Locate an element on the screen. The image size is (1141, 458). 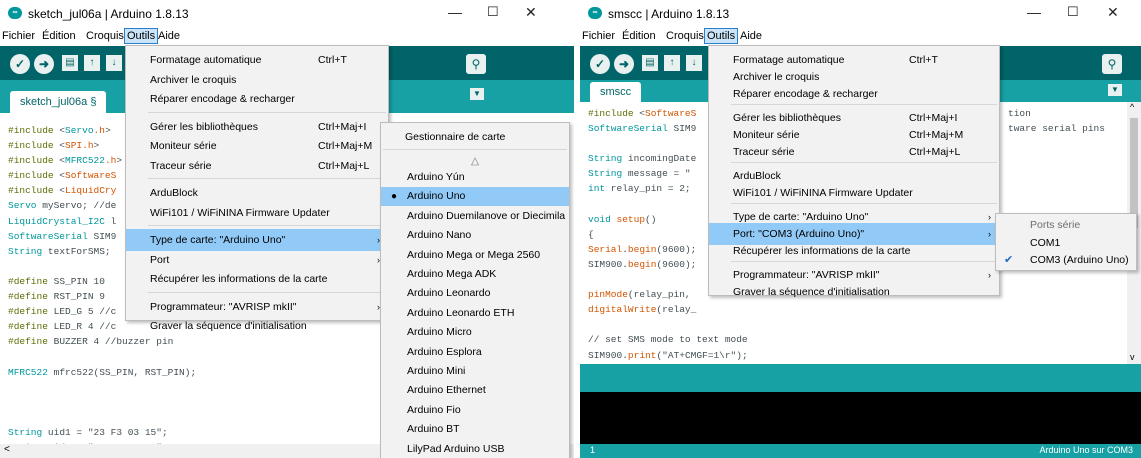
board-item-8: Arduino Micro is located at coordinates (475, 332).